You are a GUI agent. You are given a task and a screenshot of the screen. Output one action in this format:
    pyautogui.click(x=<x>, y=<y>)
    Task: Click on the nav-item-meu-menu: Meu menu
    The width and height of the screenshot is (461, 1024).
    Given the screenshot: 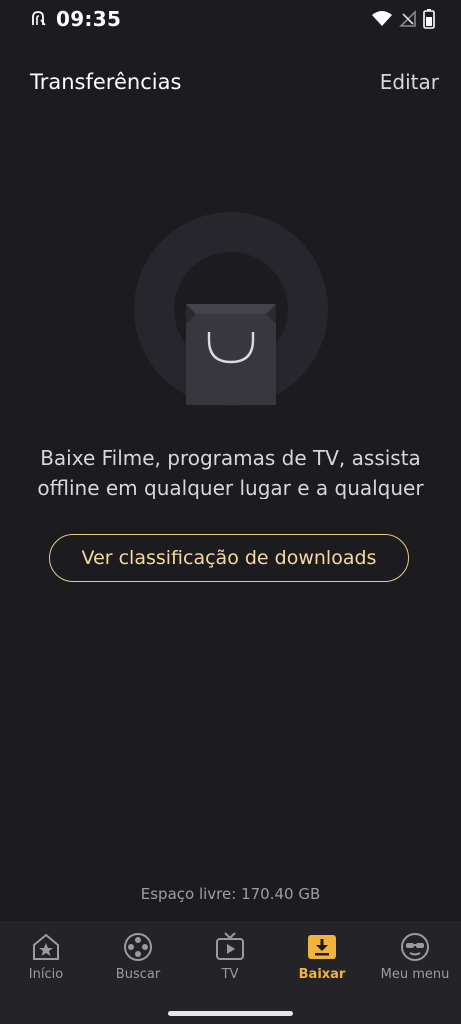 What is the action you would take?
    pyautogui.click(x=415, y=956)
    